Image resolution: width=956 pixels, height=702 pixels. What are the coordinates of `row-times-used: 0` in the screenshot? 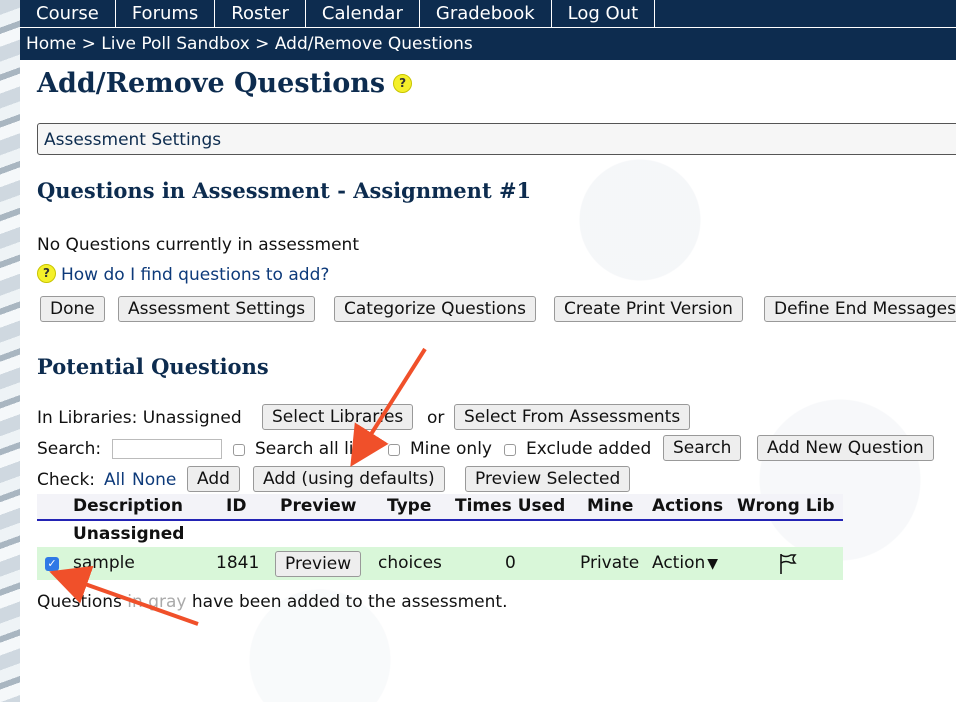 It's located at (510, 563).